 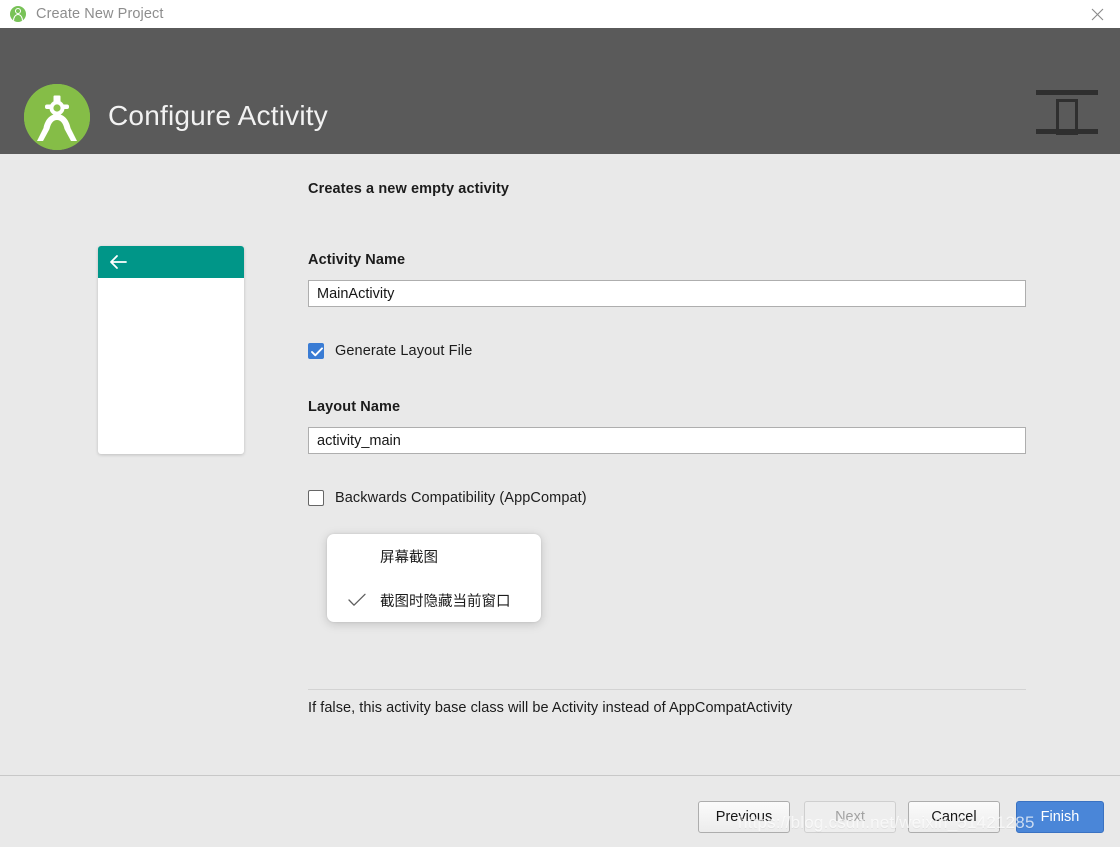 What do you see at coordinates (409, 189) in the screenshot?
I see `template-description: Creates a new empty activity` at bounding box center [409, 189].